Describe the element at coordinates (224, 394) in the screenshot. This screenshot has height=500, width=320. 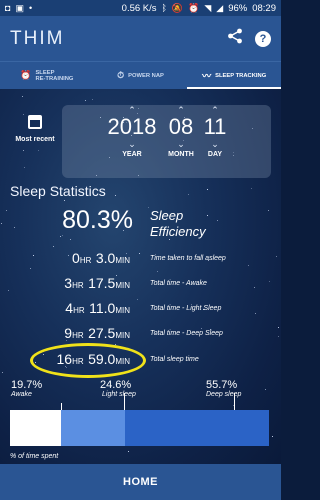
I see `deep-sleep-label: Deep sleep` at that location.